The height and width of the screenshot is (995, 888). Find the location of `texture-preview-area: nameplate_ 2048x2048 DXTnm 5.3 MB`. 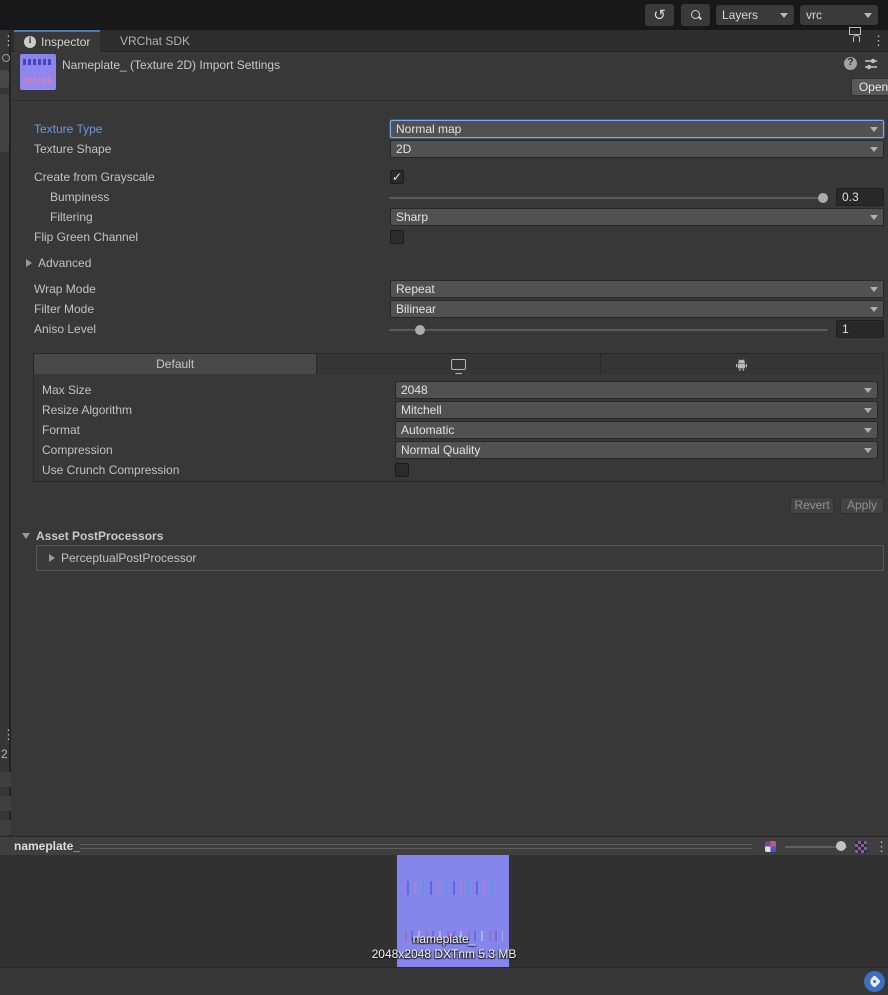

texture-preview-area: nameplate_ 2048x2048 DXTnm 5.3 MB is located at coordinates (444, 911).